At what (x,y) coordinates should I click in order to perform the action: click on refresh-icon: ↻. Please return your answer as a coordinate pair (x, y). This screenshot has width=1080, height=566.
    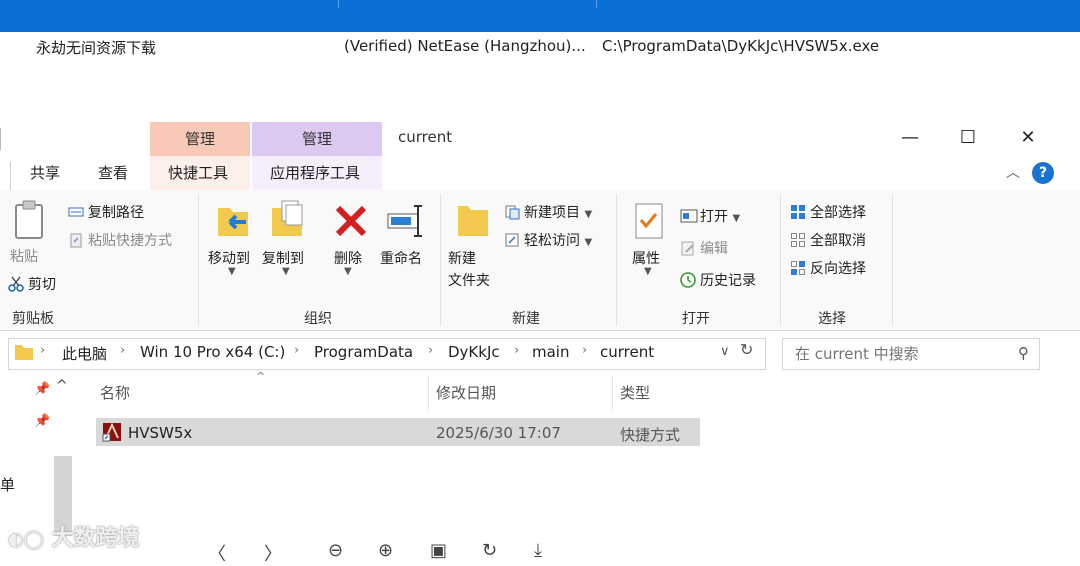
    Looking at the image, I should click on (746, 349).